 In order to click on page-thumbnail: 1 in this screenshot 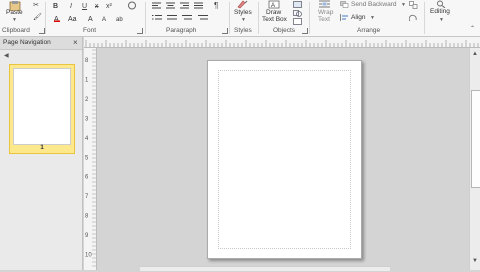, I will do `click(42, 109)`.